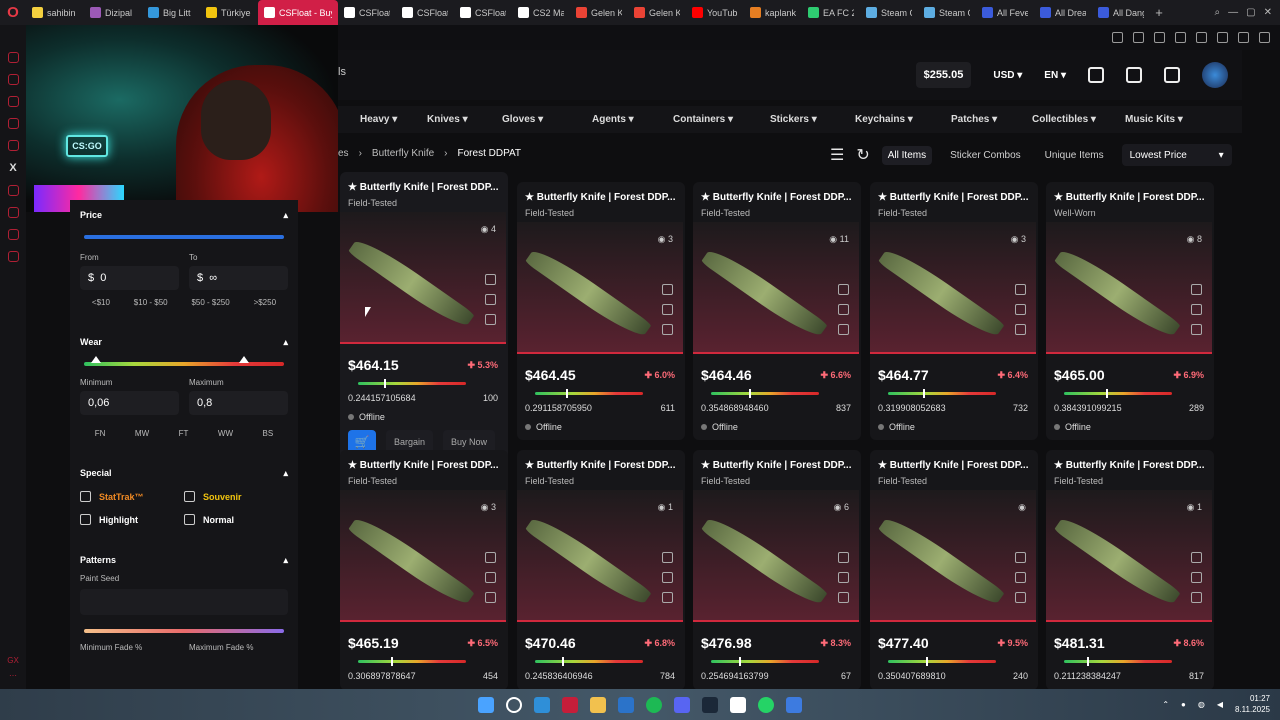  What do you see at coordinates (1183, 704) in the screenshot?
I see `mic-icon: ●` at bounding box center [1183, 704].